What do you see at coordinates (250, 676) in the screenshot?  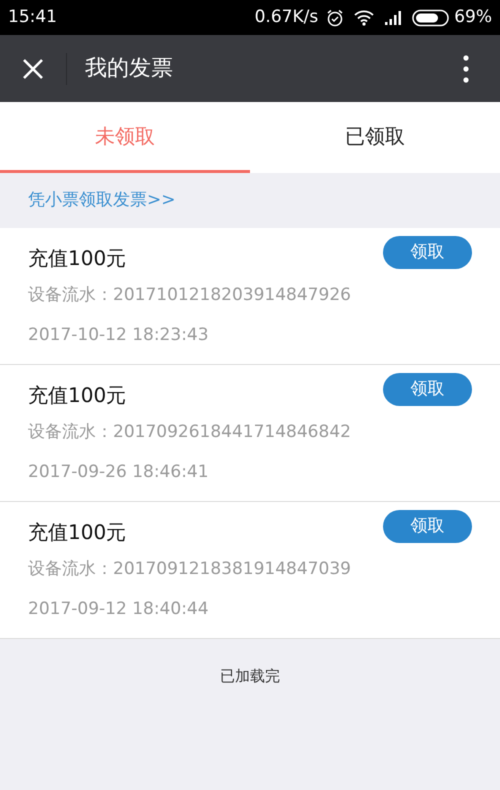 I see `loaded-status: 已加载完` at bounding box center [250, 676].